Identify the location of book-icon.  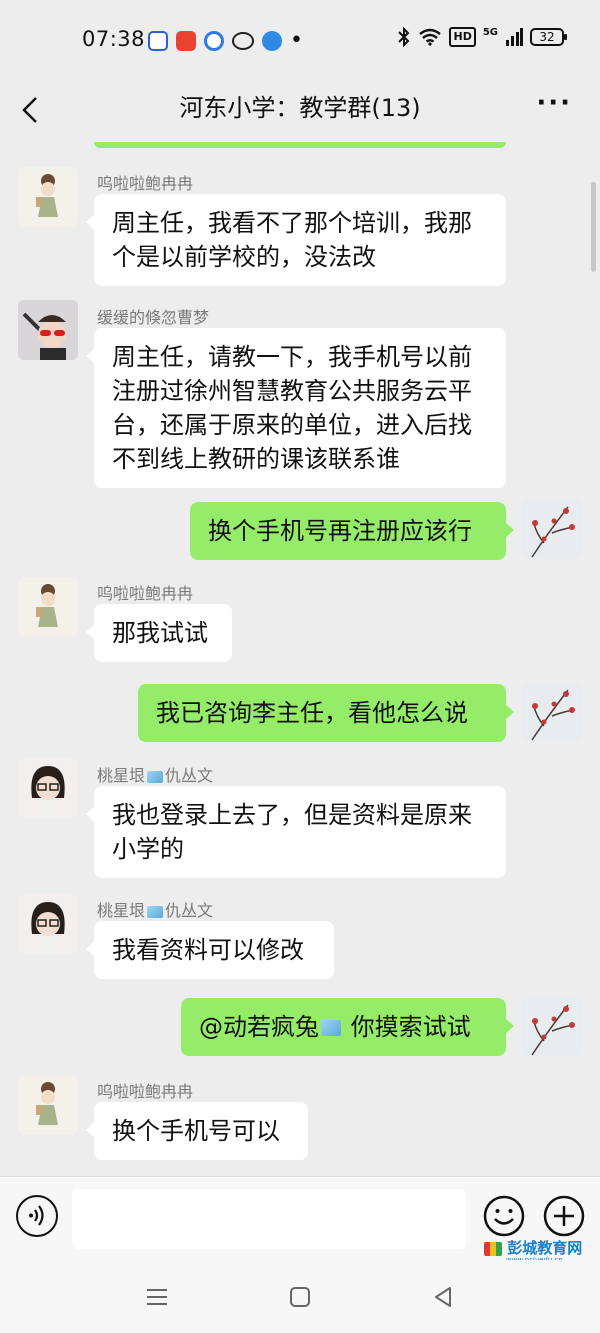
(493, 1248).